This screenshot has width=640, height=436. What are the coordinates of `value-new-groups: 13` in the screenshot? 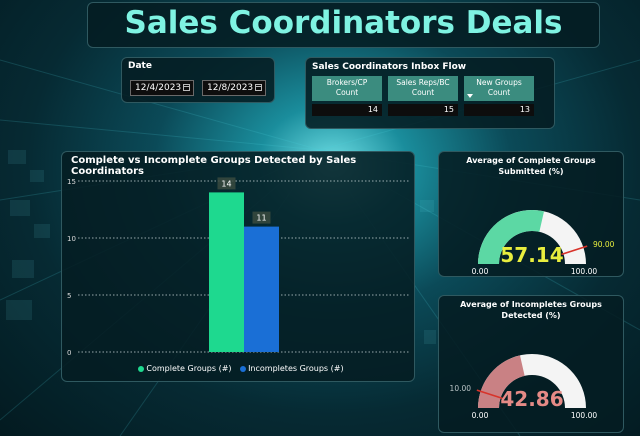 It's located at (499, 110).